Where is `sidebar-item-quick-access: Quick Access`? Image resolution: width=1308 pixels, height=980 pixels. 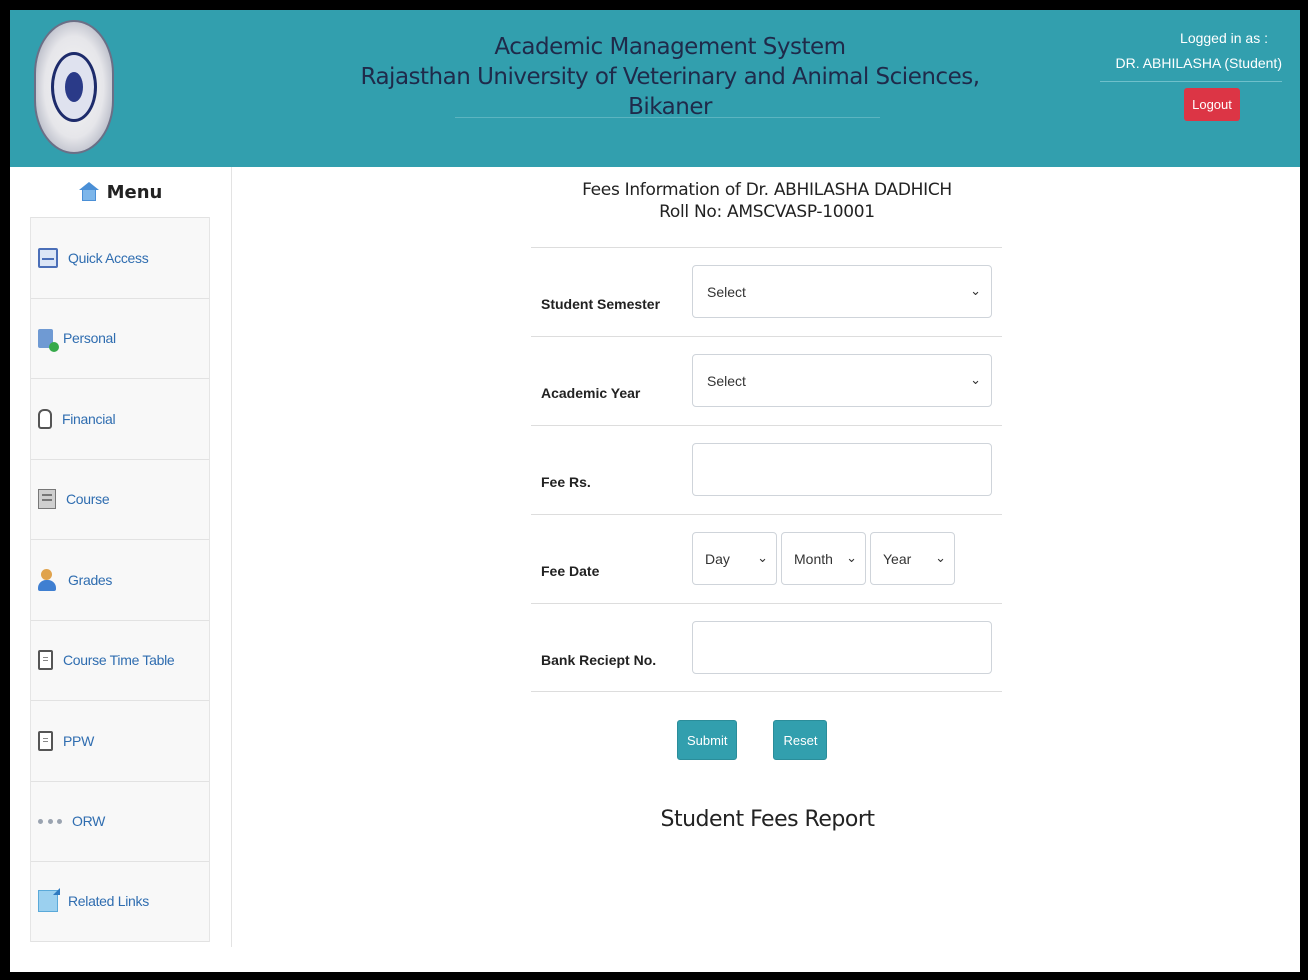
sidebar-item-quick-access: Quick Access is located at coordinates (120, 257).